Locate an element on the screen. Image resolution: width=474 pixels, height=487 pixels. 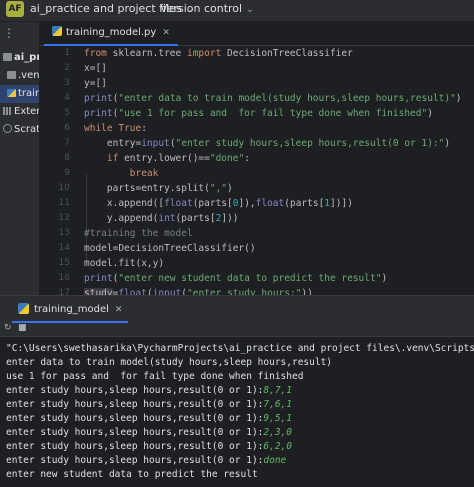
code-line: #training the model is located at coordinates (138, 233).